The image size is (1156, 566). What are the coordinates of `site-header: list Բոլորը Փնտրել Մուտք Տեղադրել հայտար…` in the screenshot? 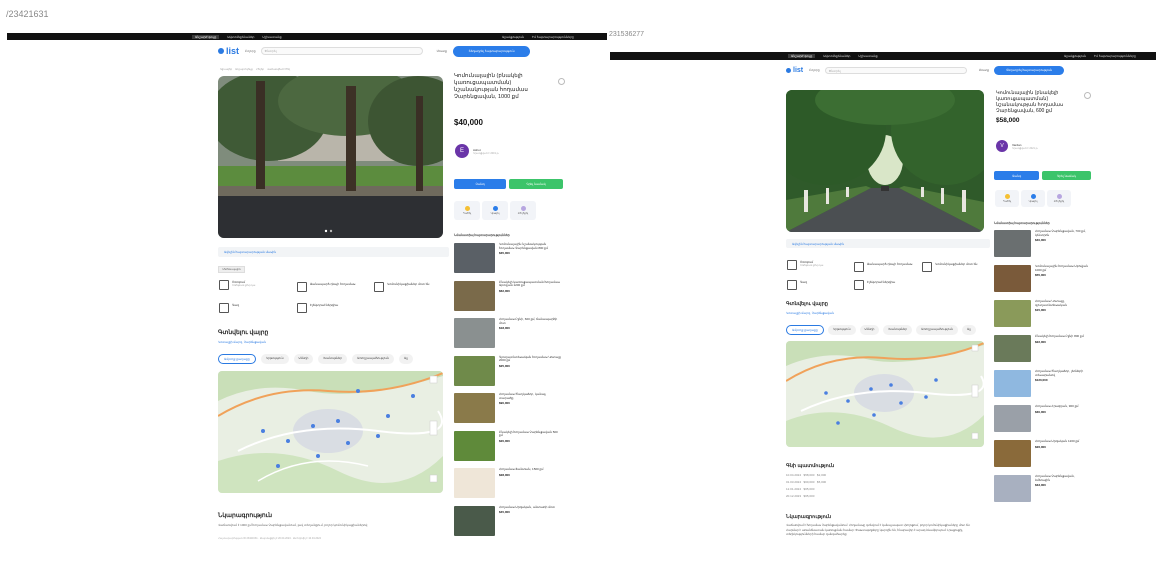 It's located at (393, 51).